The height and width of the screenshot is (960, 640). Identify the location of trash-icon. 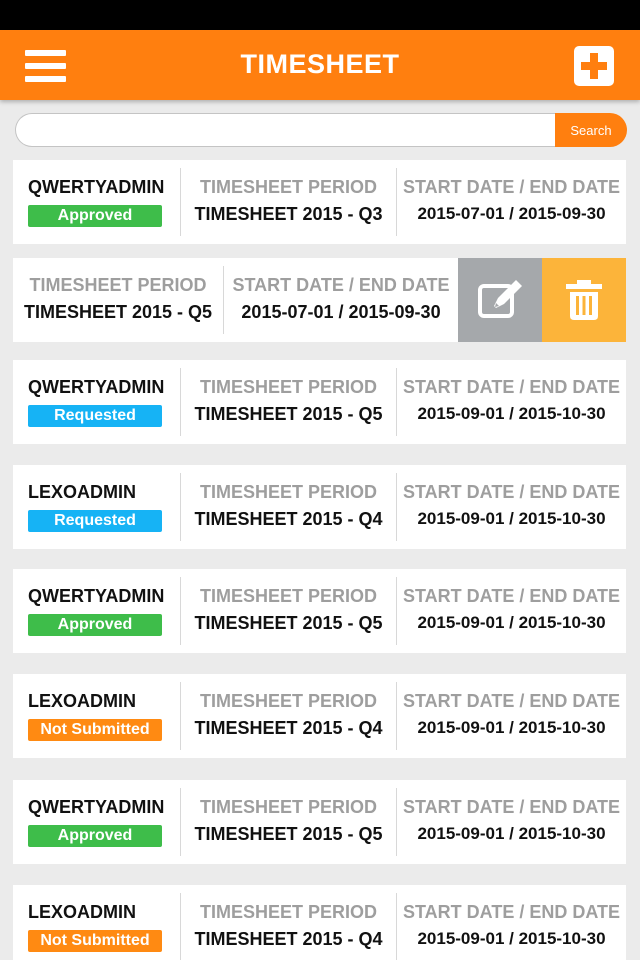
(584, 300).